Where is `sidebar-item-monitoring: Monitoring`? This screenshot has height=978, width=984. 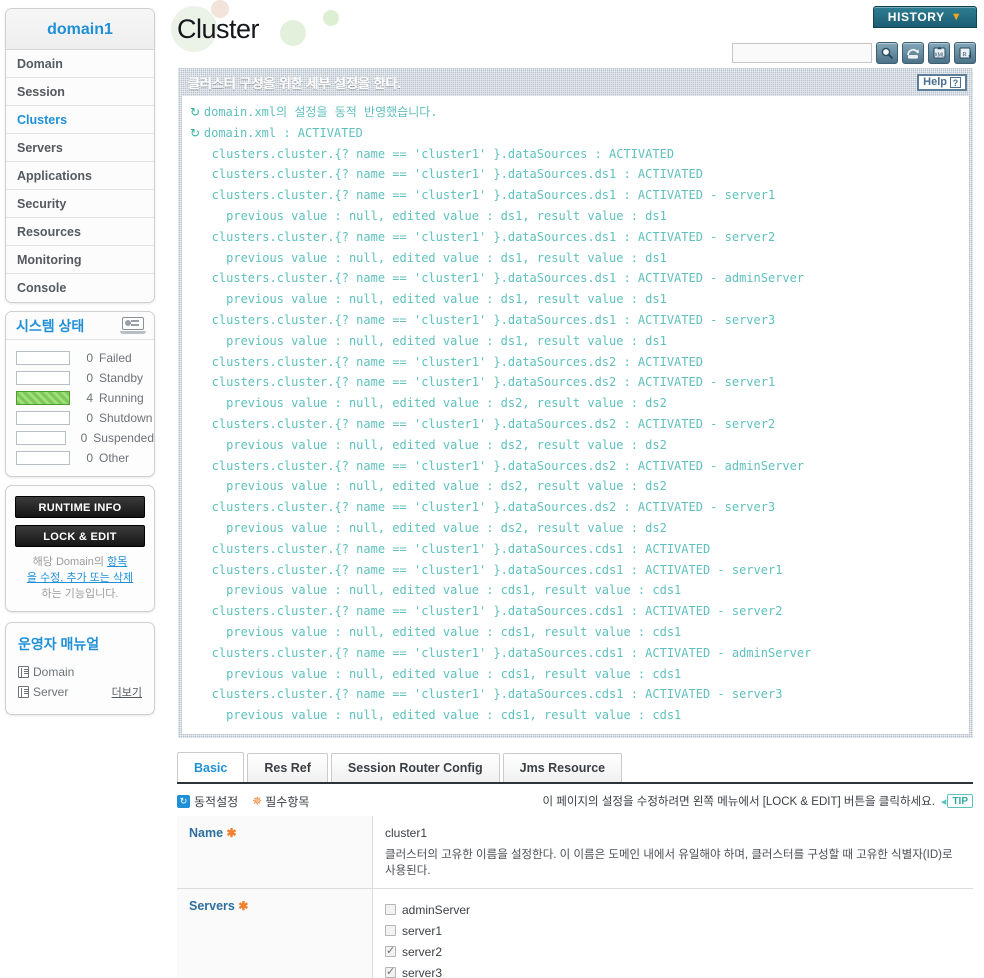 sidebar-item-monitoring: Monitoring is located at coordinates (80, 260).